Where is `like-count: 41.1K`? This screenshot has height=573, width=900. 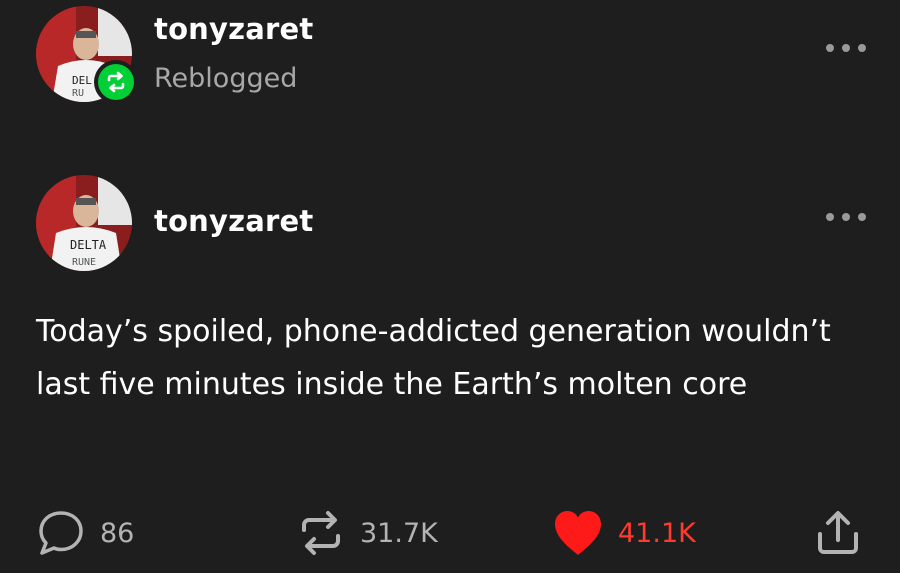 like-count: 41.1K is located at coordinates (657, 533).